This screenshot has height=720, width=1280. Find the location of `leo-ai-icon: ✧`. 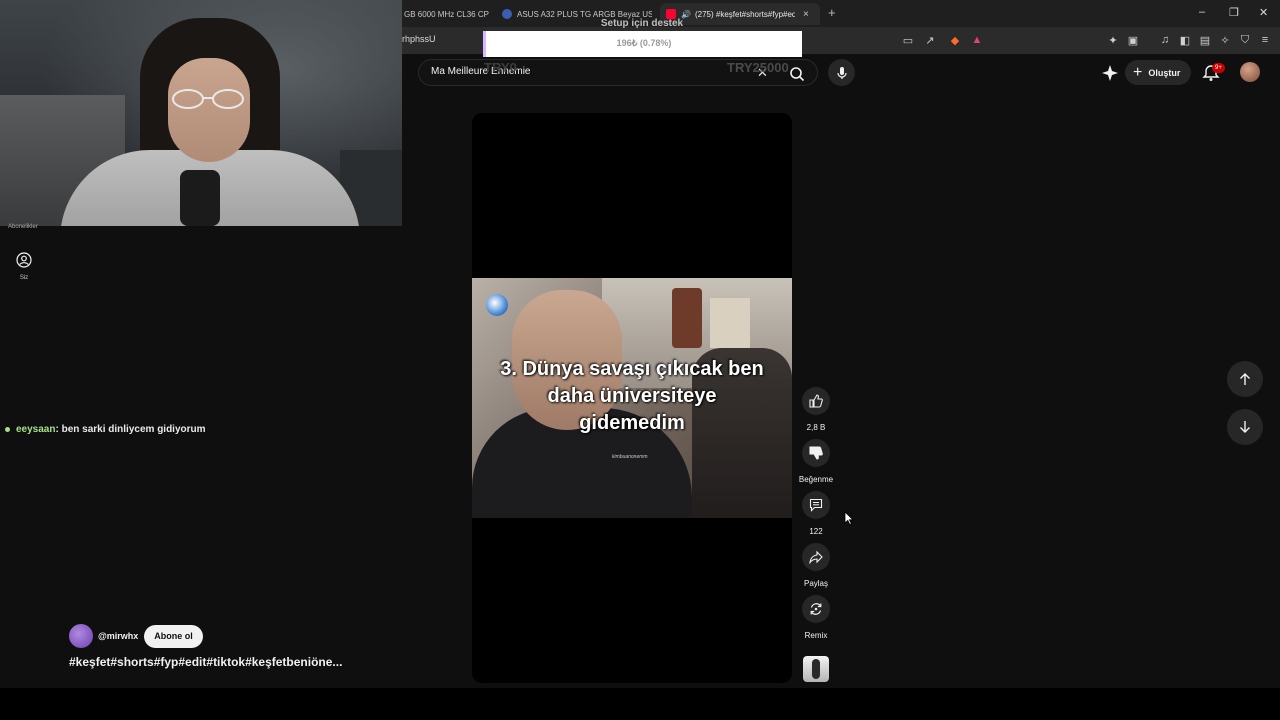

leo-ai-icon: ✧ is located at coordinates (1225, 40).